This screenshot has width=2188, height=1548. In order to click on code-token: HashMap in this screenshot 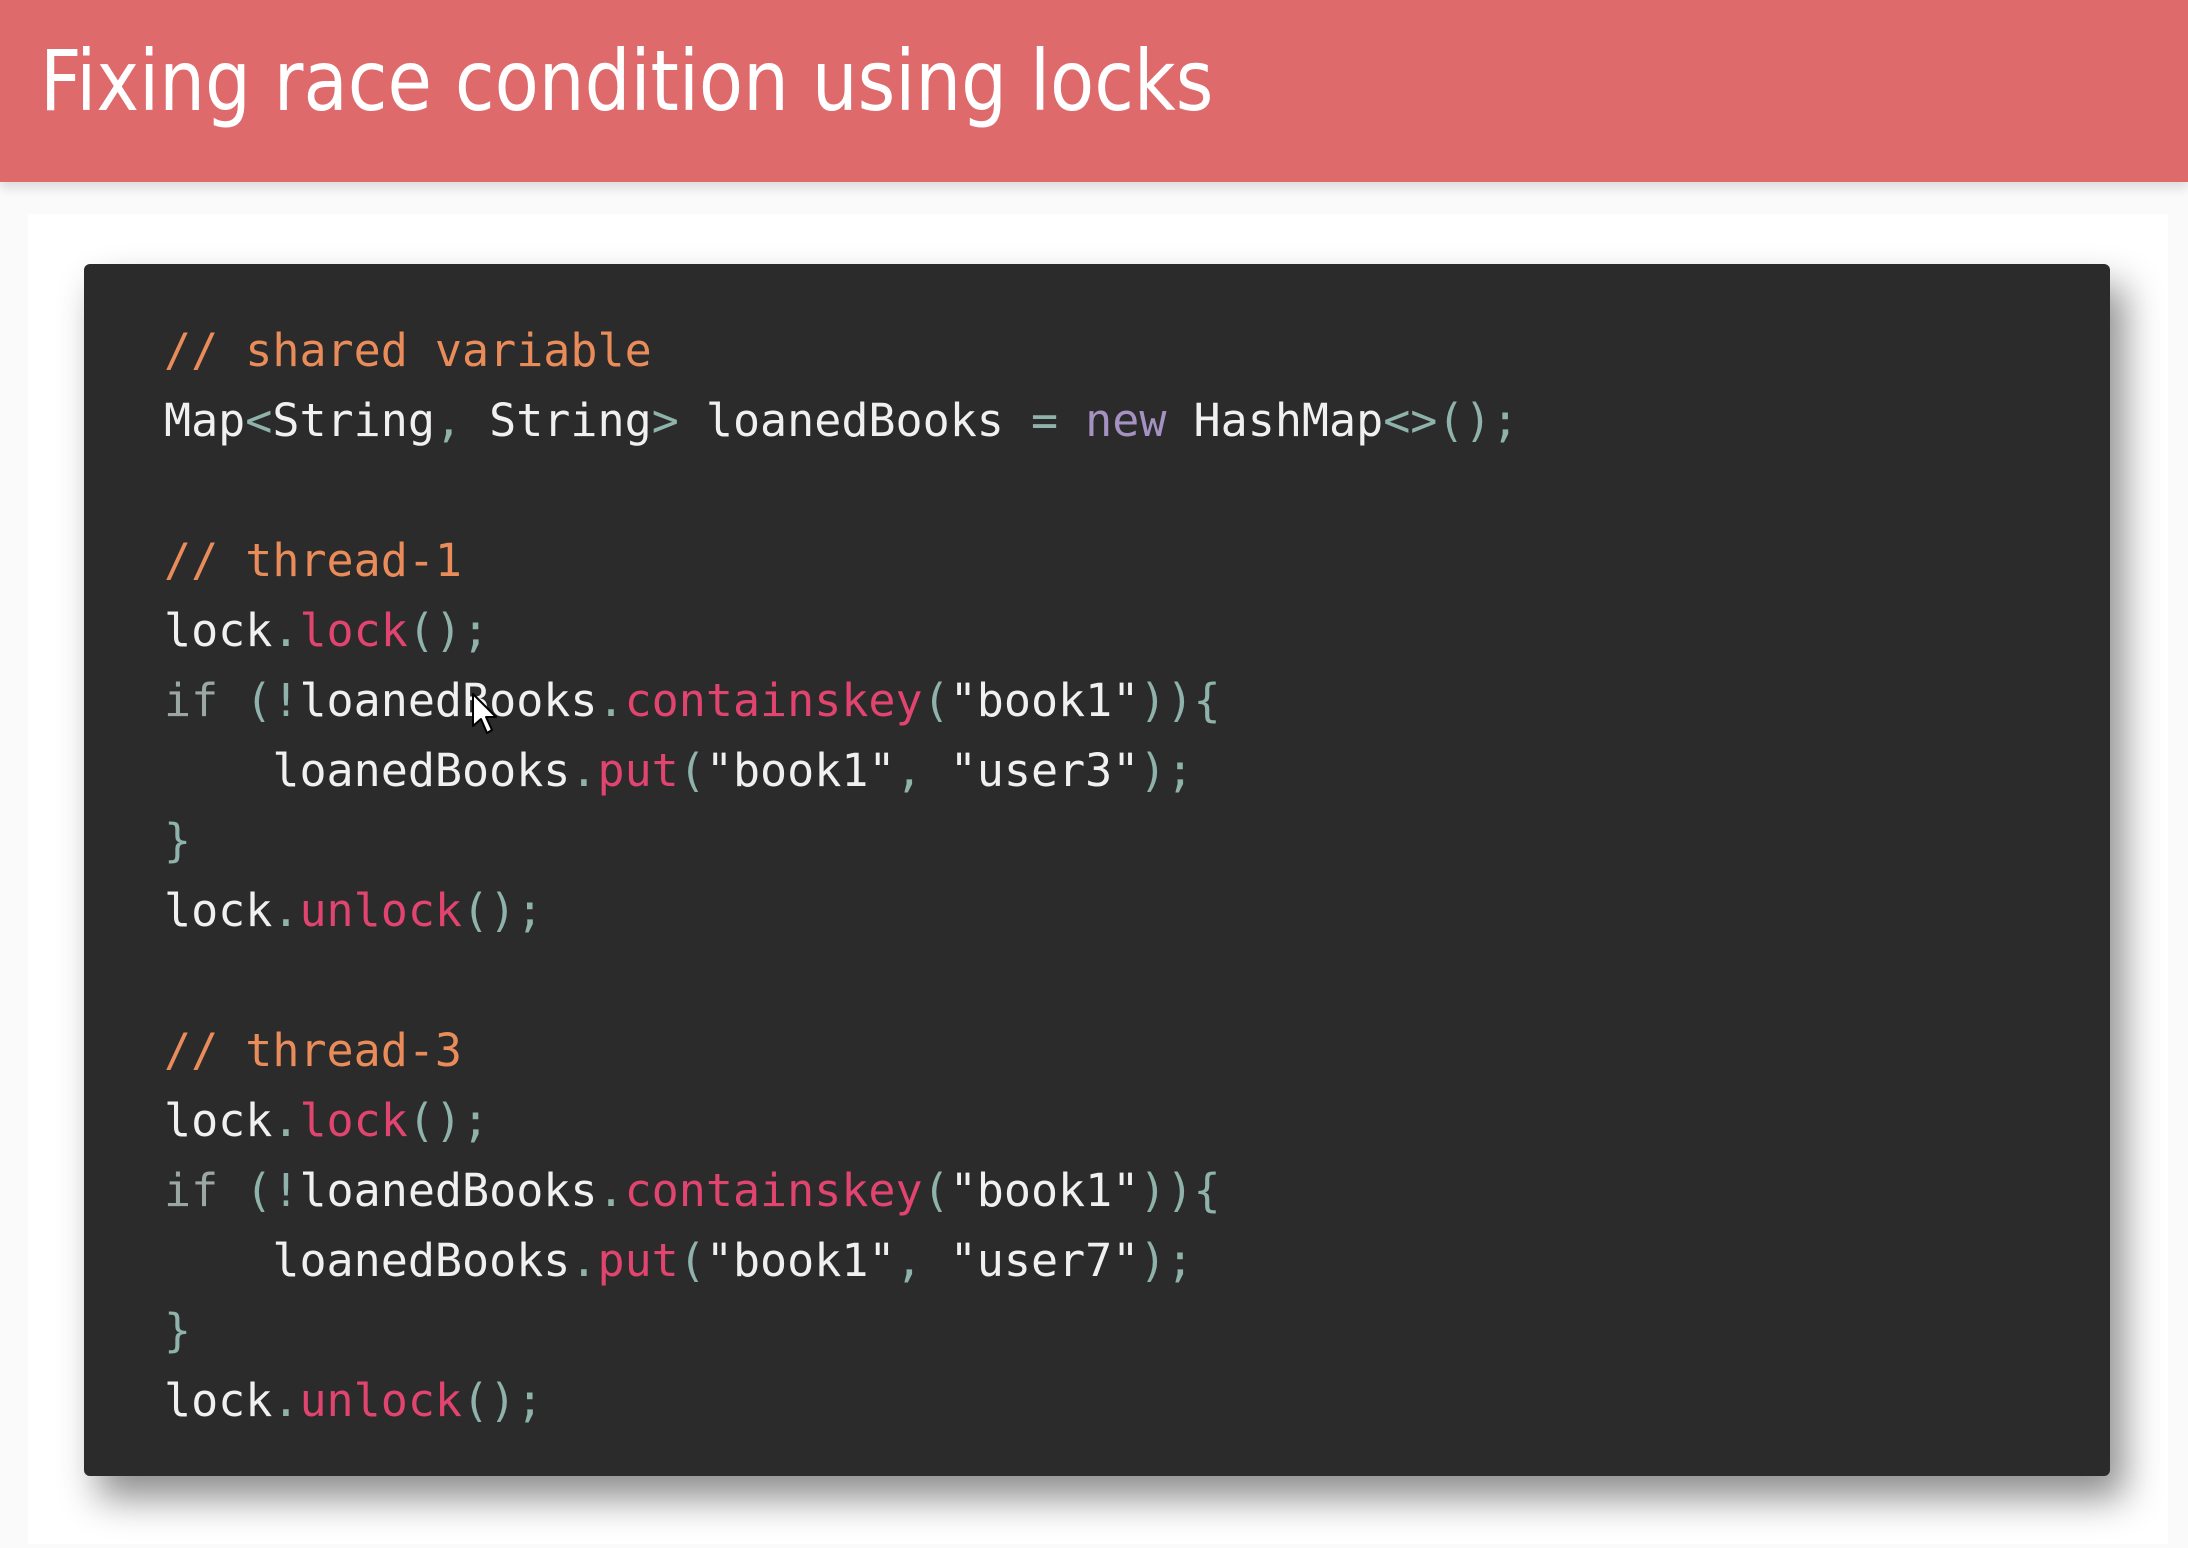, I will do `click(1275, 420)`.